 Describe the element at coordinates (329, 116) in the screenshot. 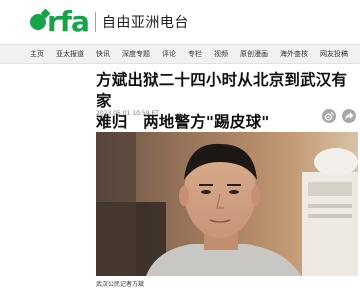

I see `weibo-icon` at that location.